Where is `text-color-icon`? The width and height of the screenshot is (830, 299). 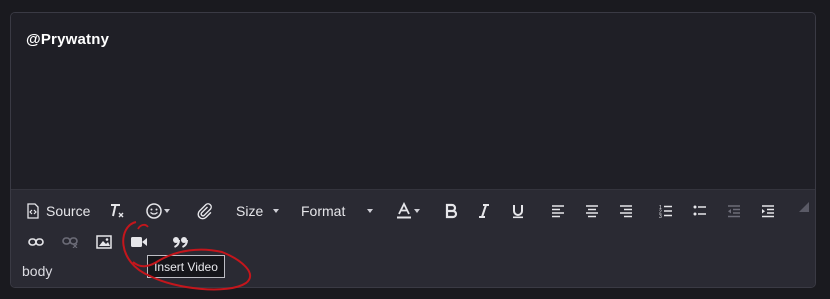
text-color-icon is located at coordinates (404, 211).